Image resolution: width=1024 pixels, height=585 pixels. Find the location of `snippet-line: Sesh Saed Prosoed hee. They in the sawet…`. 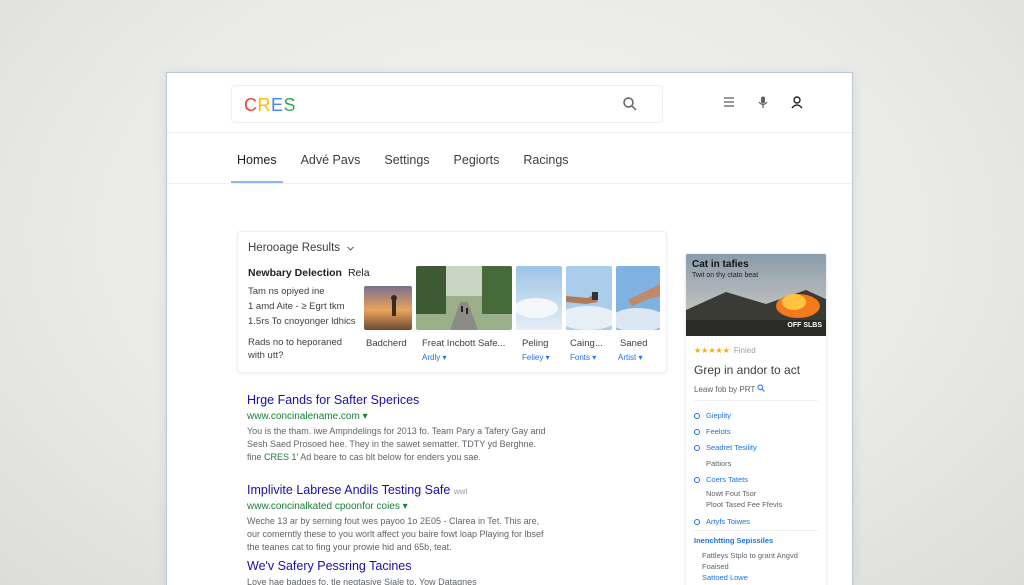

snippet-line: Sesh Saed Prosoed hee. They in the sawet… is located at coordinates (392, 444).